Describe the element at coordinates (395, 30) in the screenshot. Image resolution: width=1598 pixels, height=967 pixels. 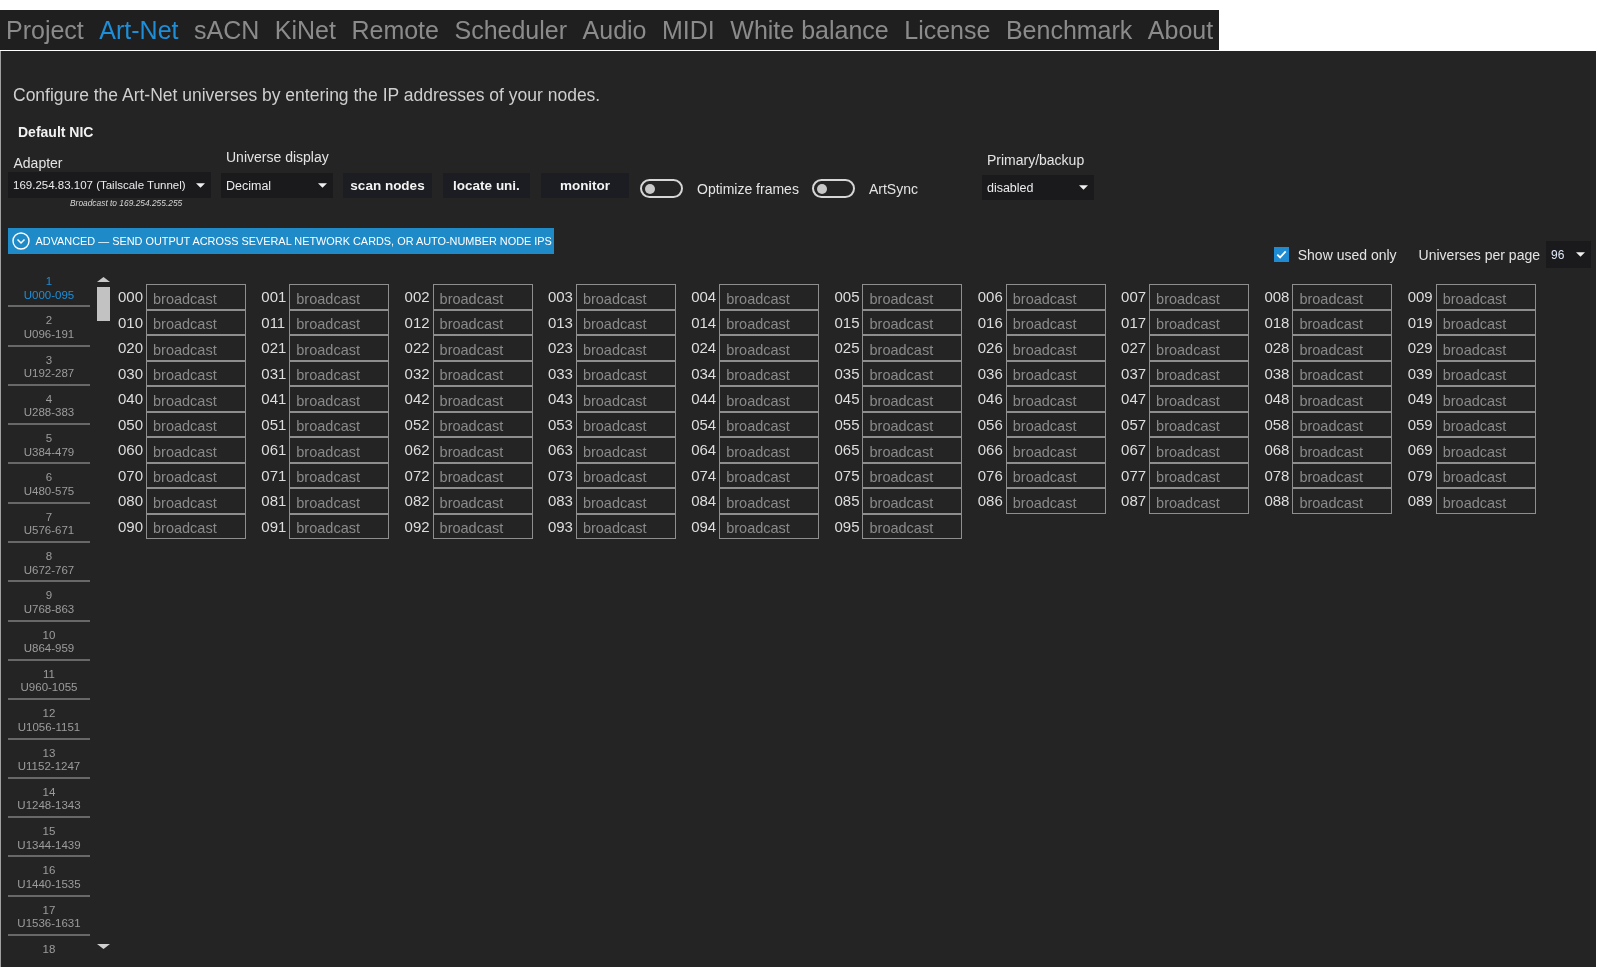
I see `tab: Remote` at that location.